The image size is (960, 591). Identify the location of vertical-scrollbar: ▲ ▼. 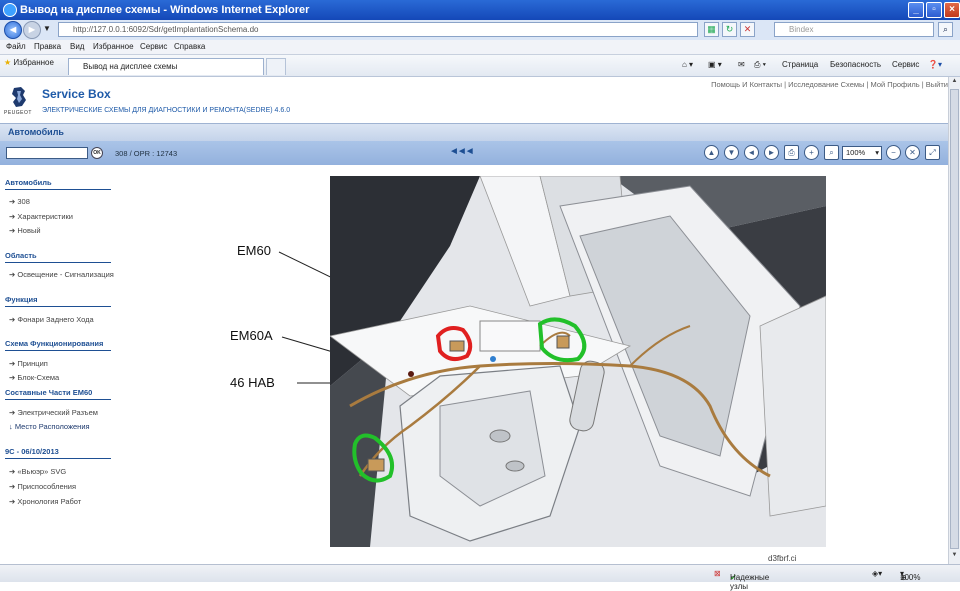
(954, 320).